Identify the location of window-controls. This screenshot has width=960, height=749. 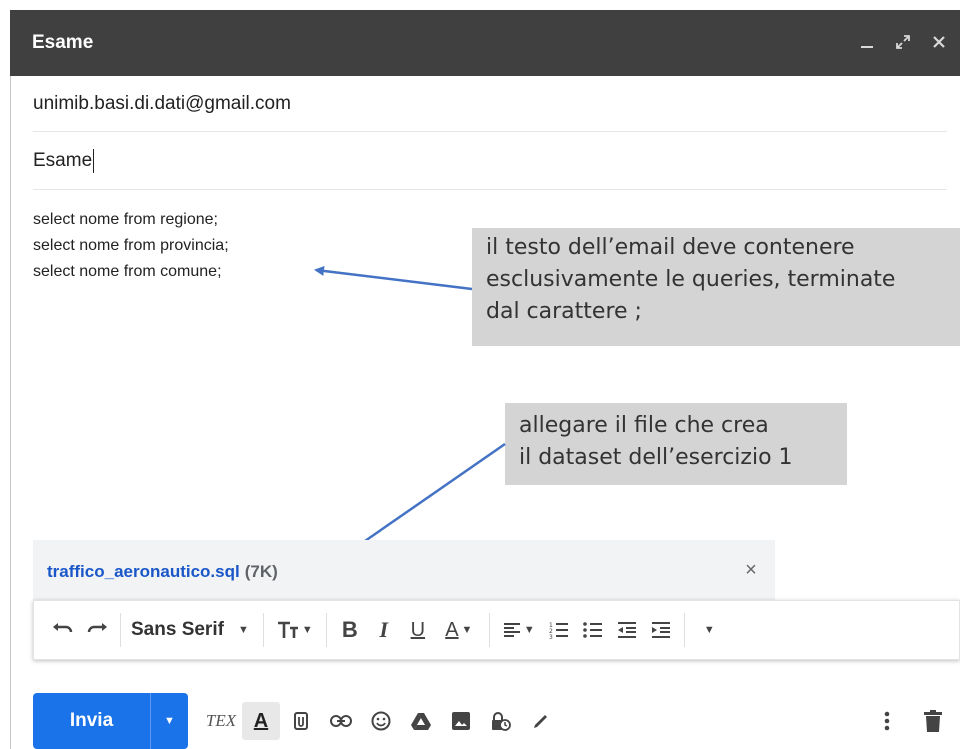
(903, 42).